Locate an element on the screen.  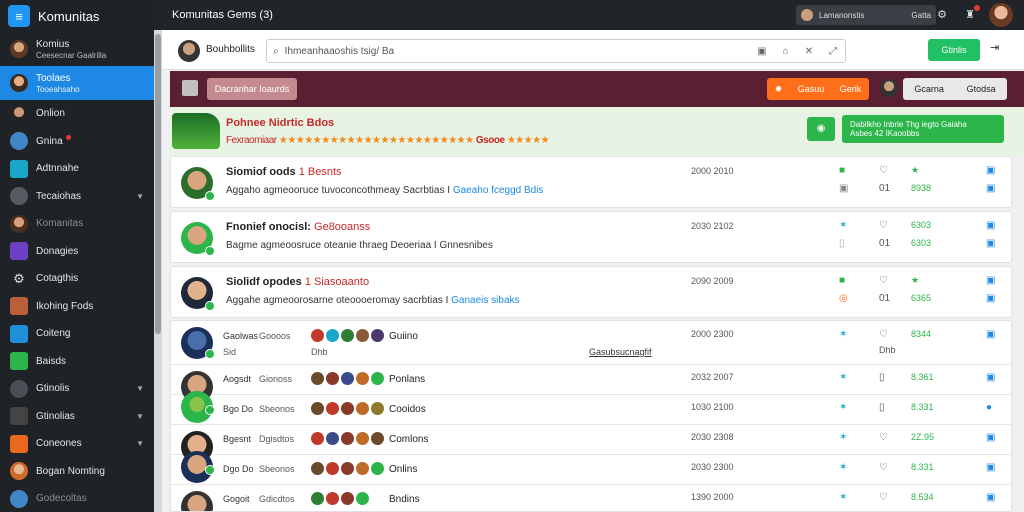
sidebar-item-games: Gnina is located at coordinates (77, 142).